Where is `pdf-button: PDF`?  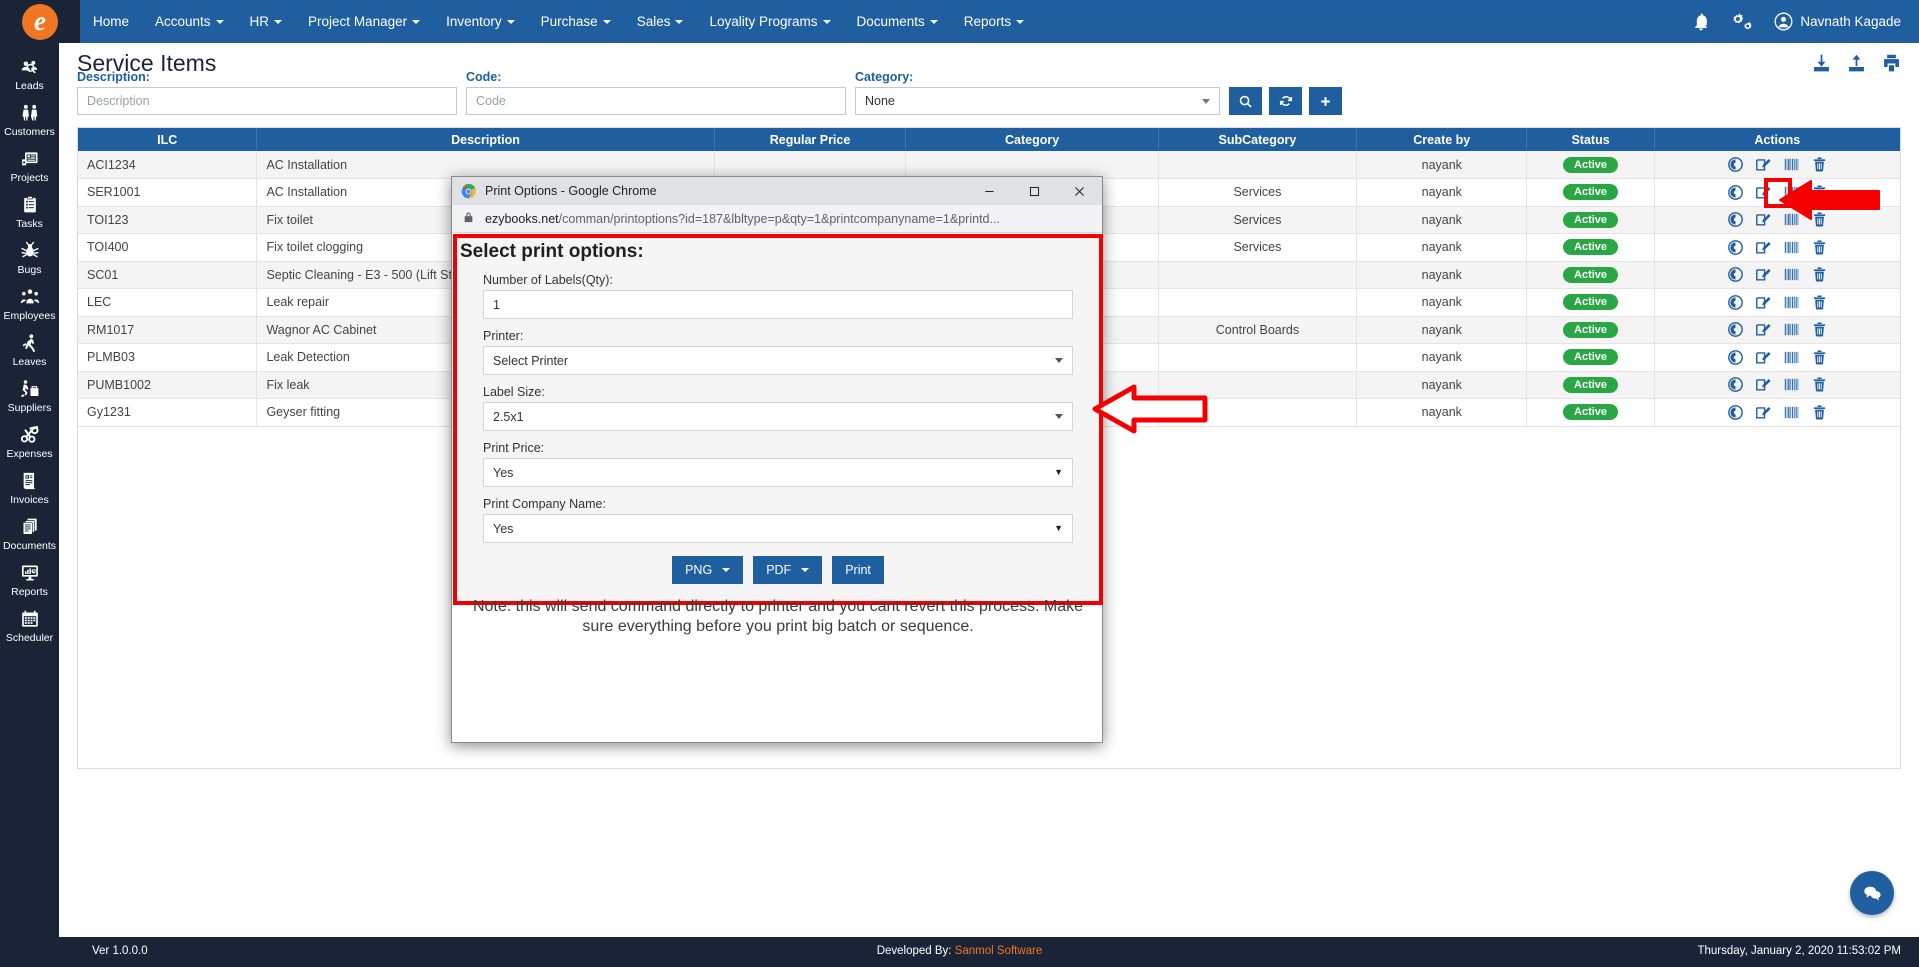
pdf-button: PDF is located at coordinates (788, 570).